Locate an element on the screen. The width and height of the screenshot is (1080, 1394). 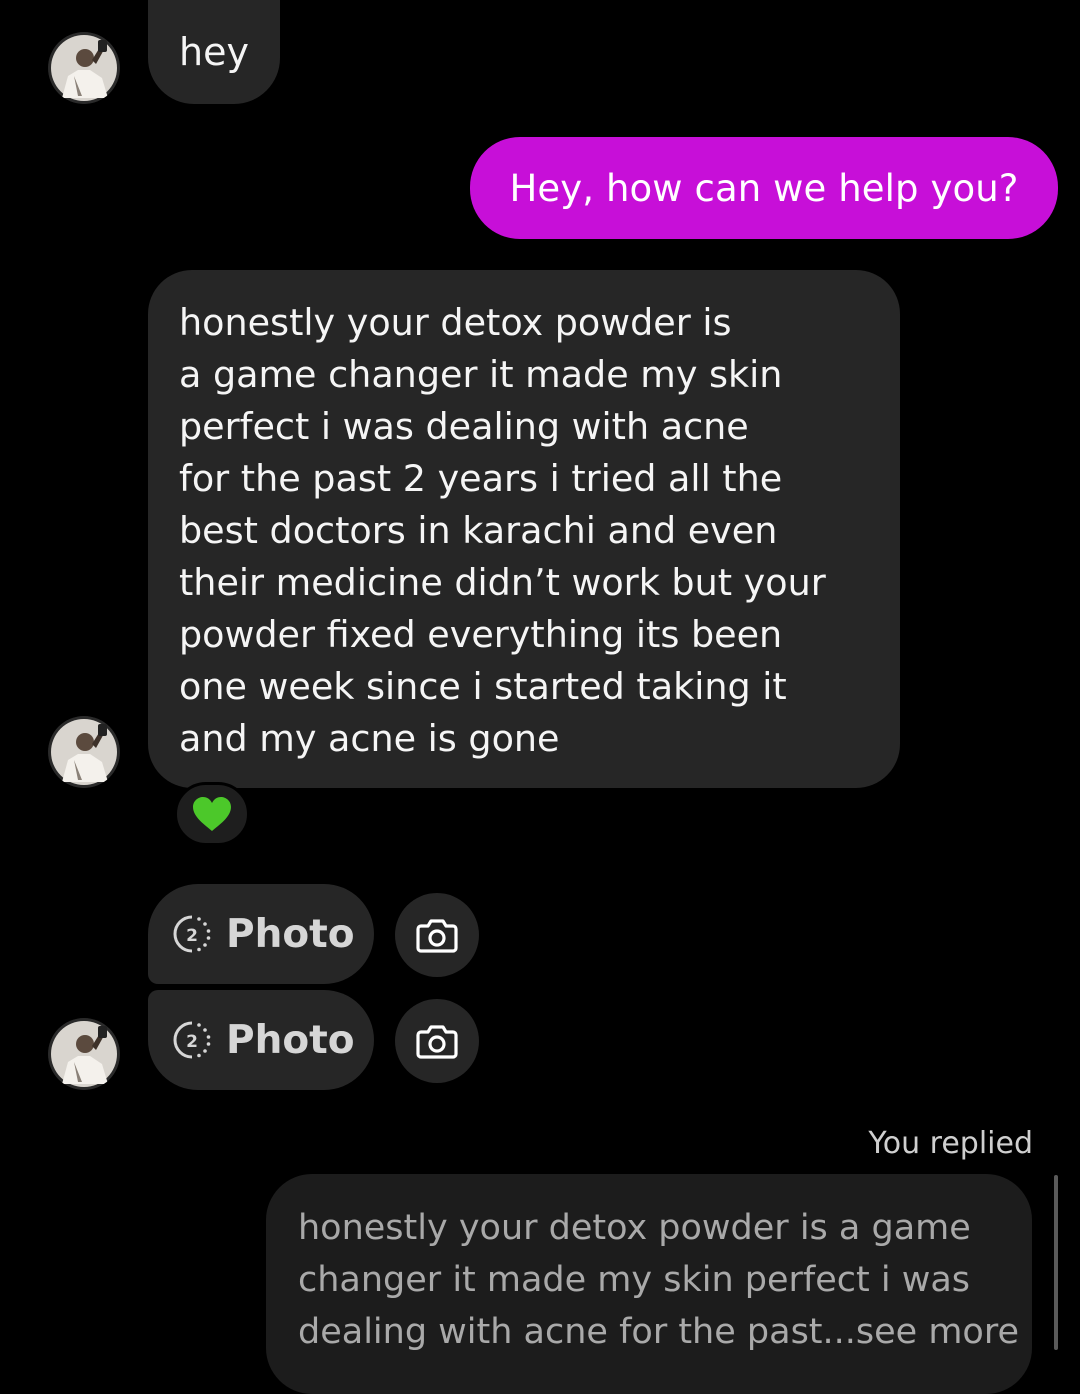
message-text: hey is located at coordinates (214, 52).